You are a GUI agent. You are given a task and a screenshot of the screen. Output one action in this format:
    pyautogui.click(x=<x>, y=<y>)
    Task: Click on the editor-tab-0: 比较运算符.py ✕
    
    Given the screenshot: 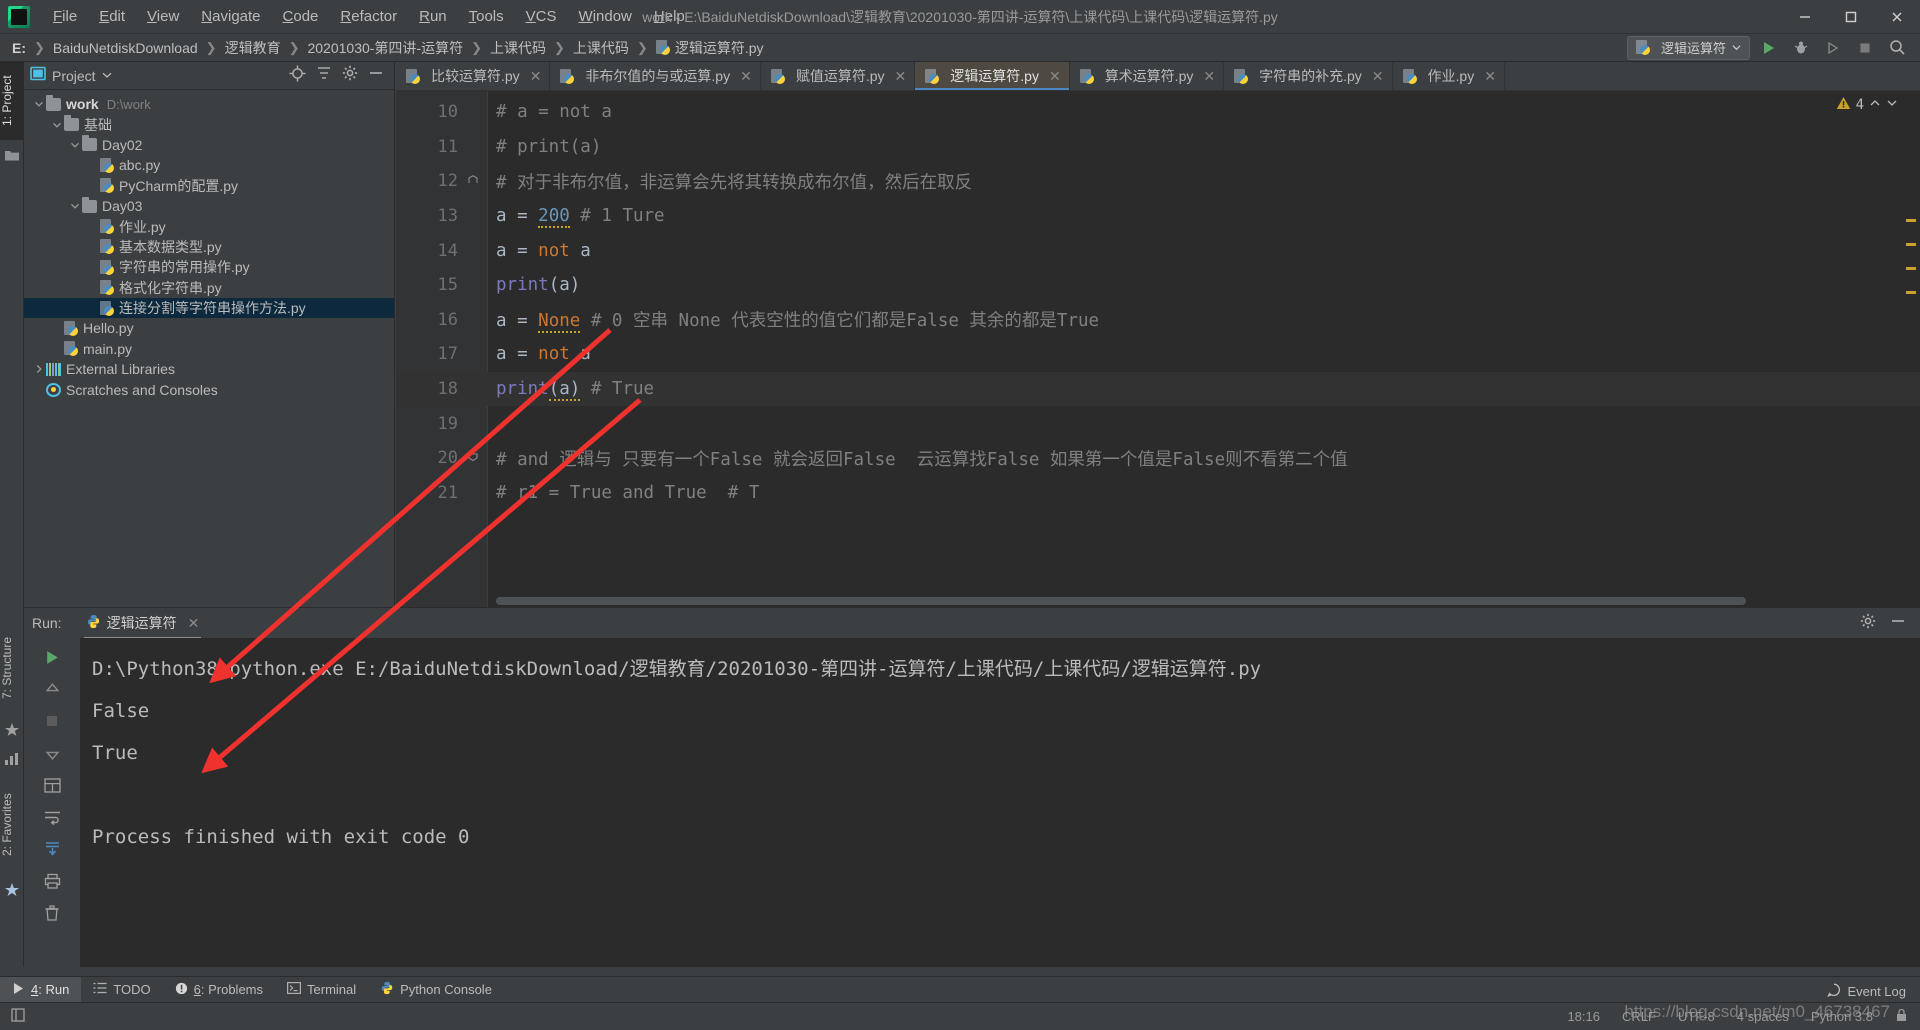 What is the action you would take?
    pyautogui.click(x=473, y=76)
    